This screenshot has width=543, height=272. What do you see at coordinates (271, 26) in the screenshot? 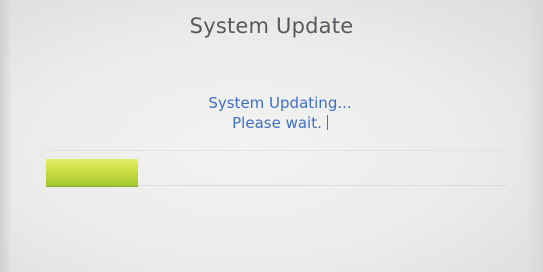
I see `page-title: System Update` at bounding box center [271, 26].